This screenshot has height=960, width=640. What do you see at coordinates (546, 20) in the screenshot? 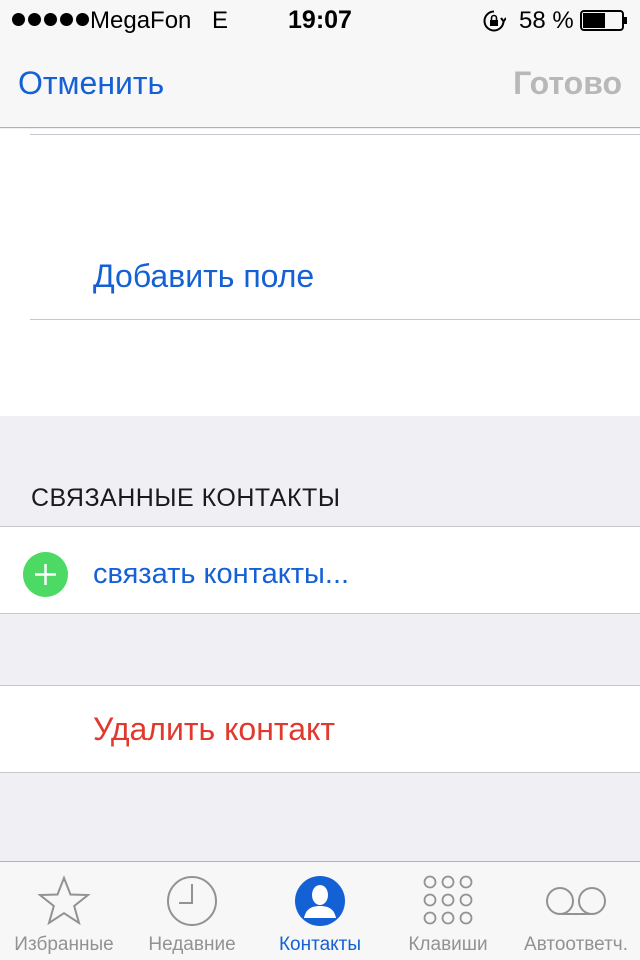
I see `battery-percent: 58 %` at bounding box center [546, 20].